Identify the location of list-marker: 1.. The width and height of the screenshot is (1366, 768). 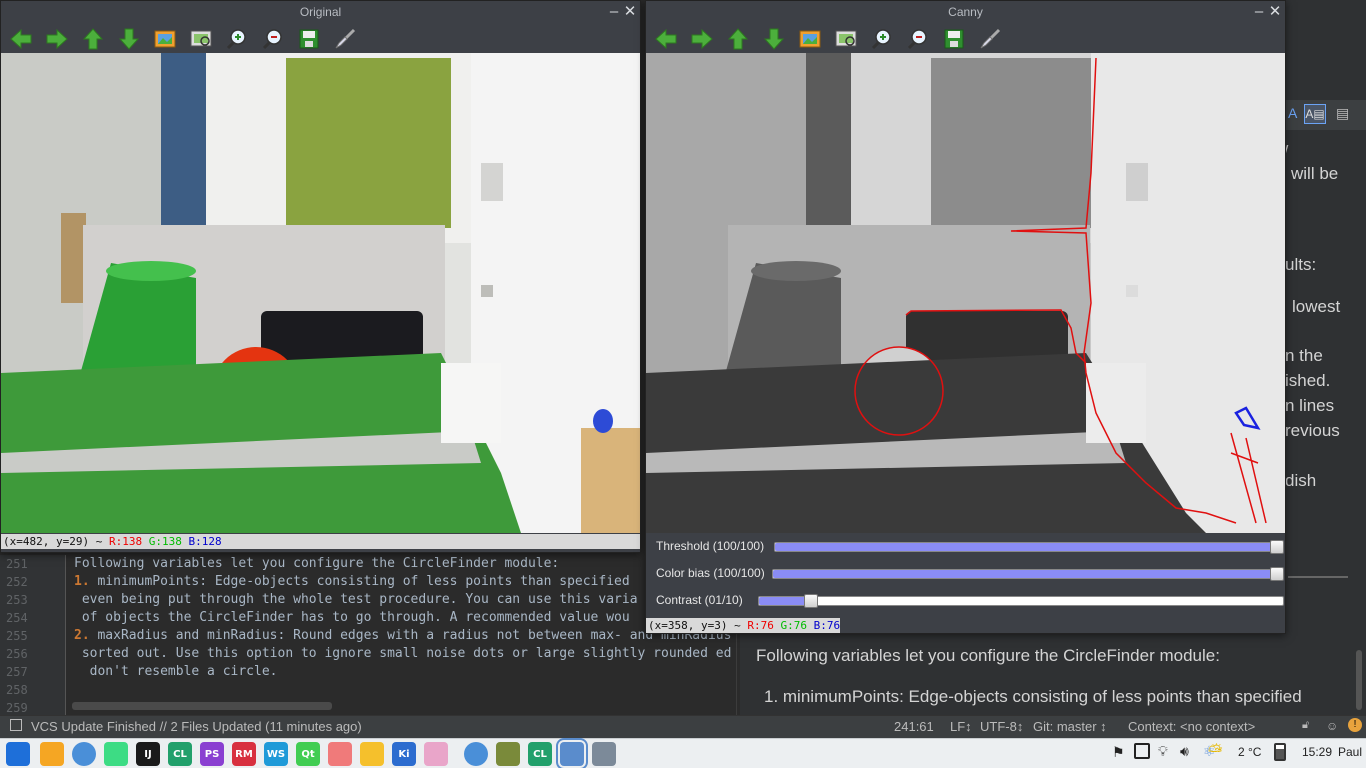
(82, 581).